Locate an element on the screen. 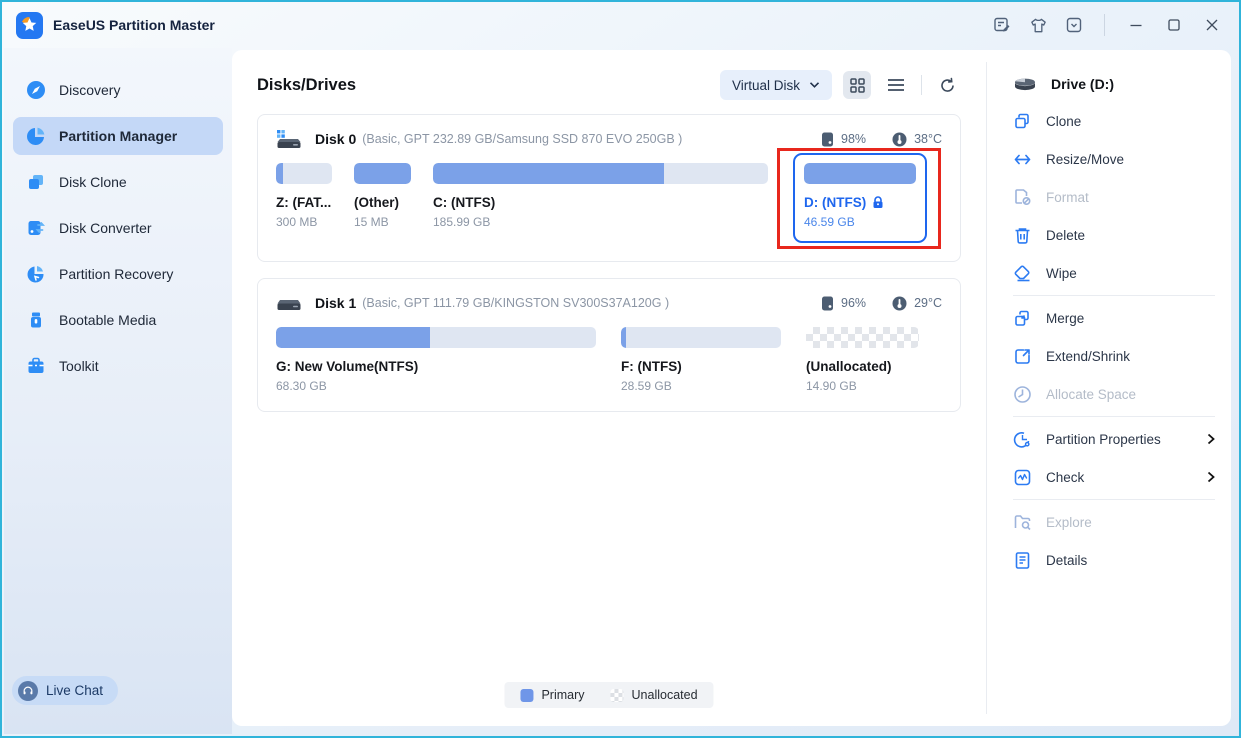 The image size is (1241, 738). page-title: Disks/Drives is located at coordinates (307, 84).